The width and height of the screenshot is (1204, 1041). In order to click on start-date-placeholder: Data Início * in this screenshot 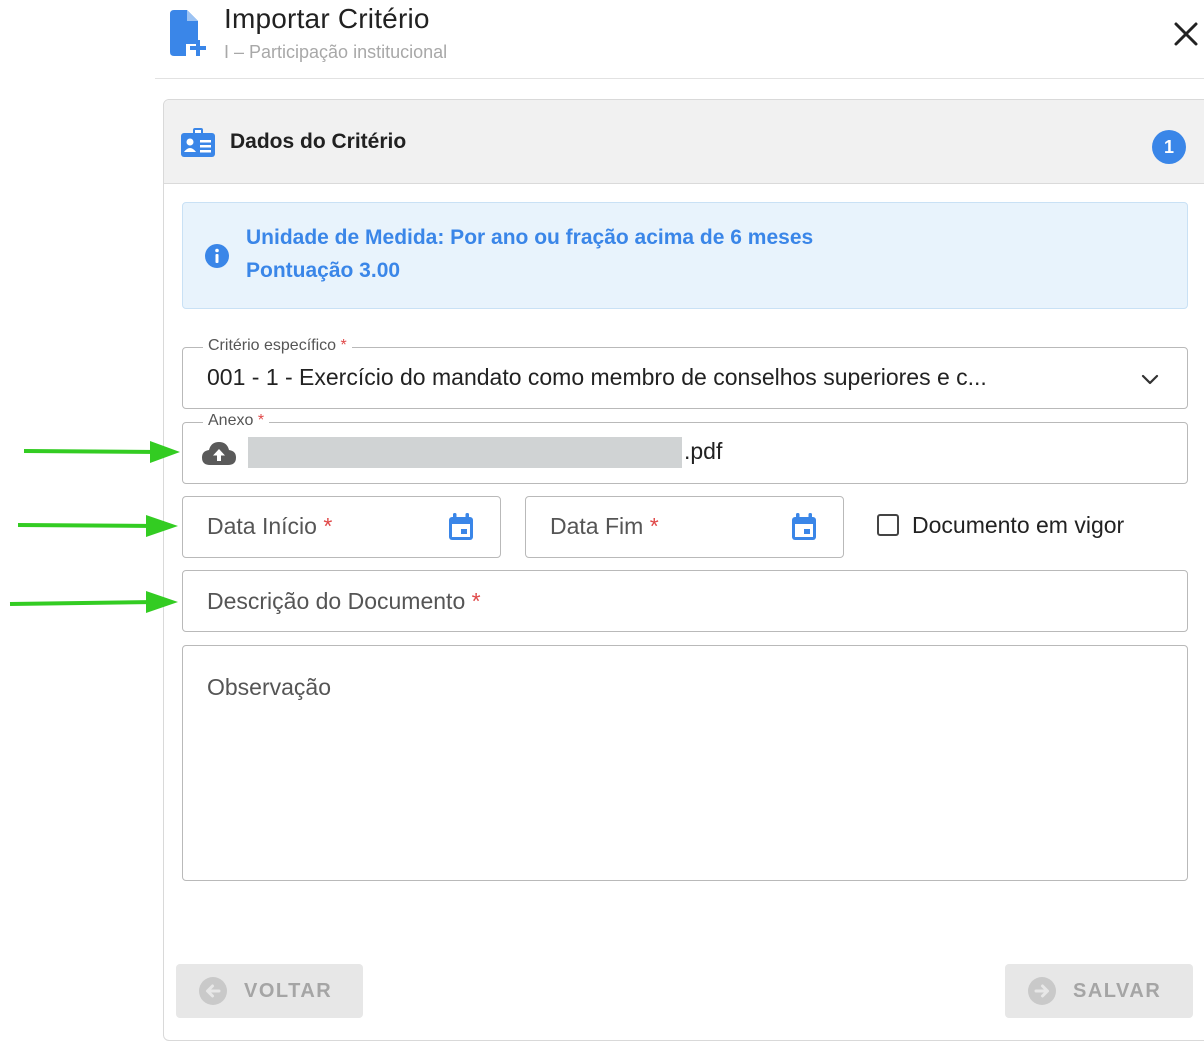, I will do `click(270, 526)`.